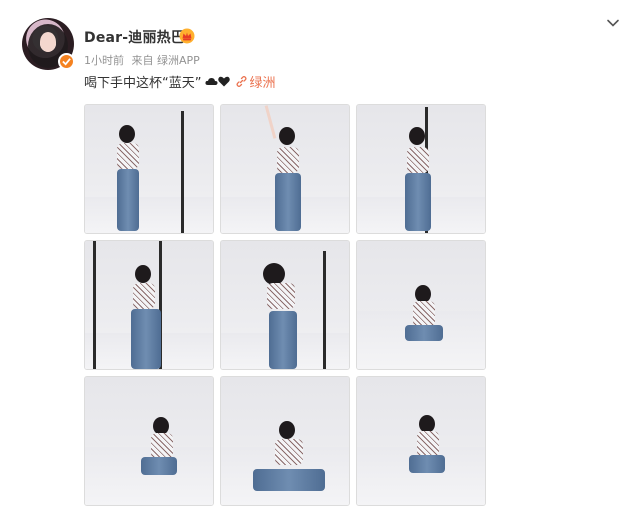 This screenshot has width=643, height=516. Describe the element at coordinates (224, 81) in the screenshot. I see `heart-icon` at that location.